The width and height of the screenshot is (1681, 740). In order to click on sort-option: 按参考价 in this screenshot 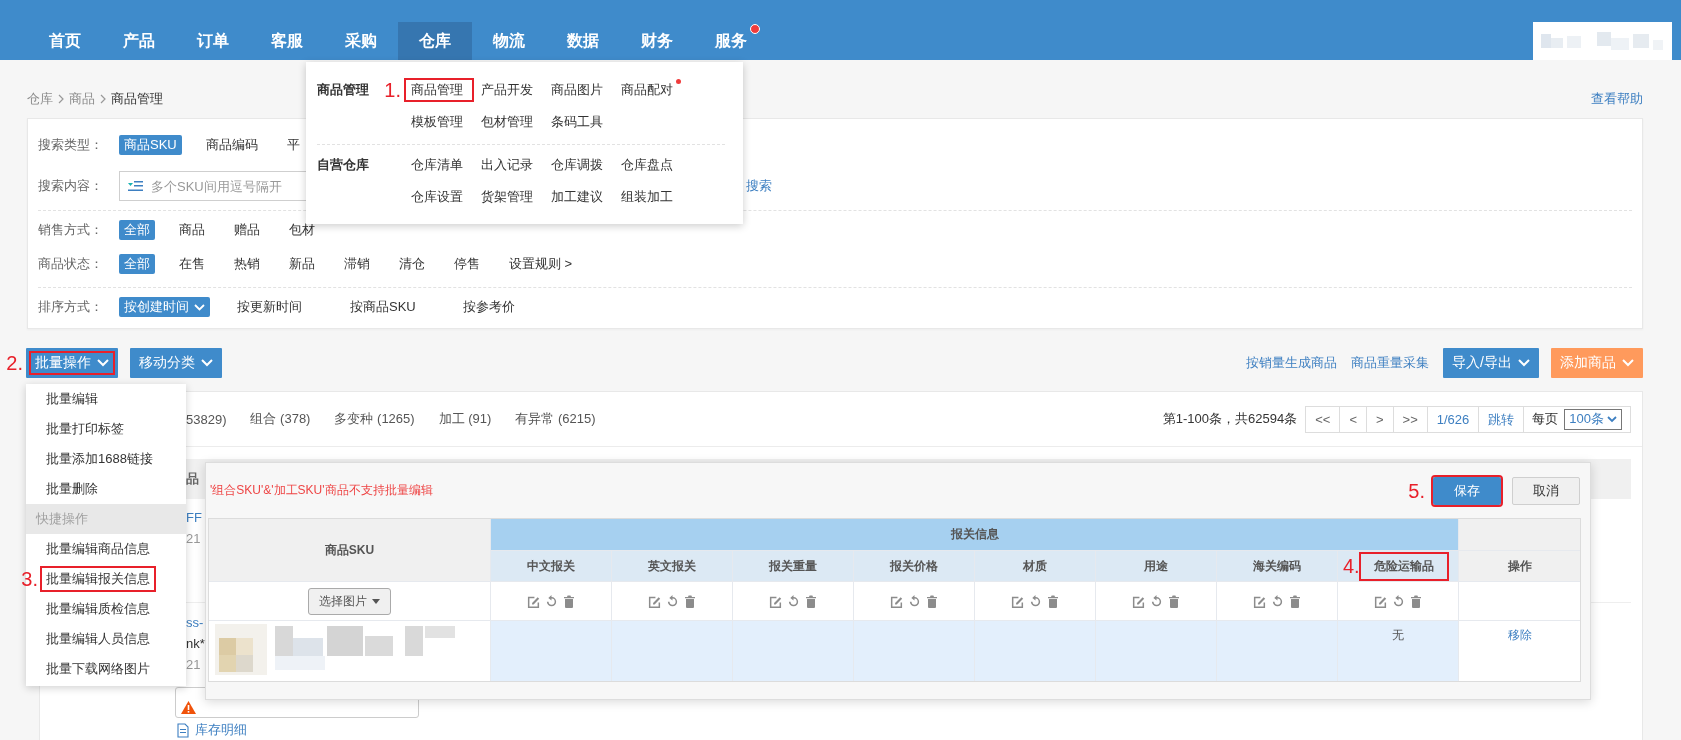, I will do `click(489, 307)`.